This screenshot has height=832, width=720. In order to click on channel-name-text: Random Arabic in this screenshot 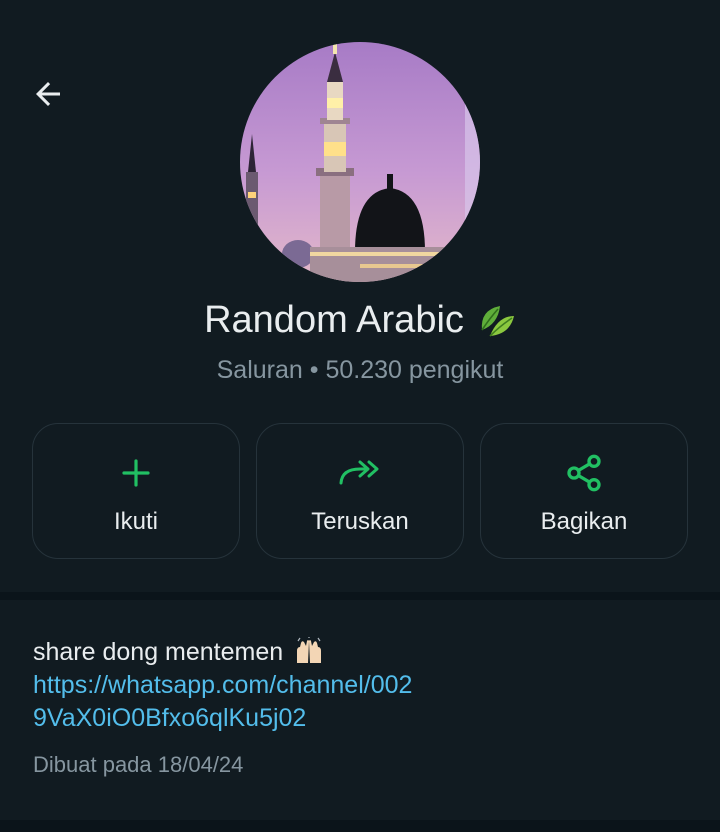, I will do `click(334, 319)`.